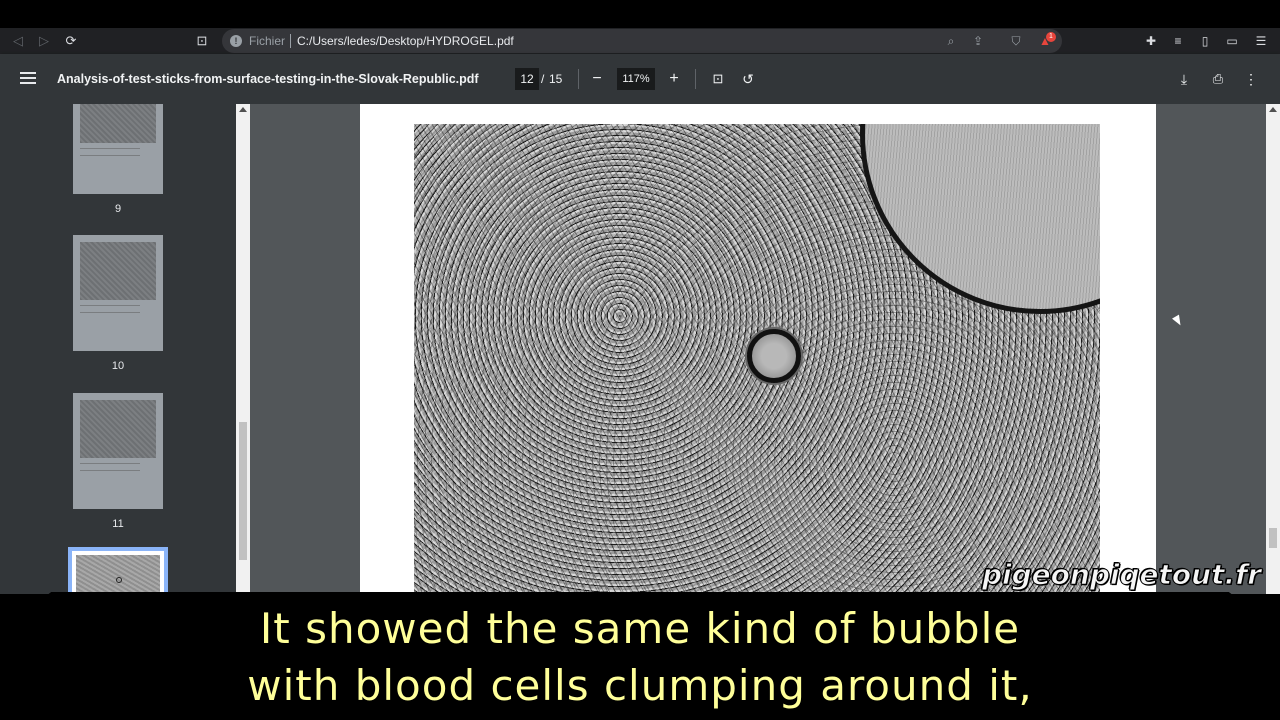 Image resolution: width=1280 pixels, height=720 pixels. I want to click on subtitle-line-1: It showed the same kind of bubble, so click(640, 628).